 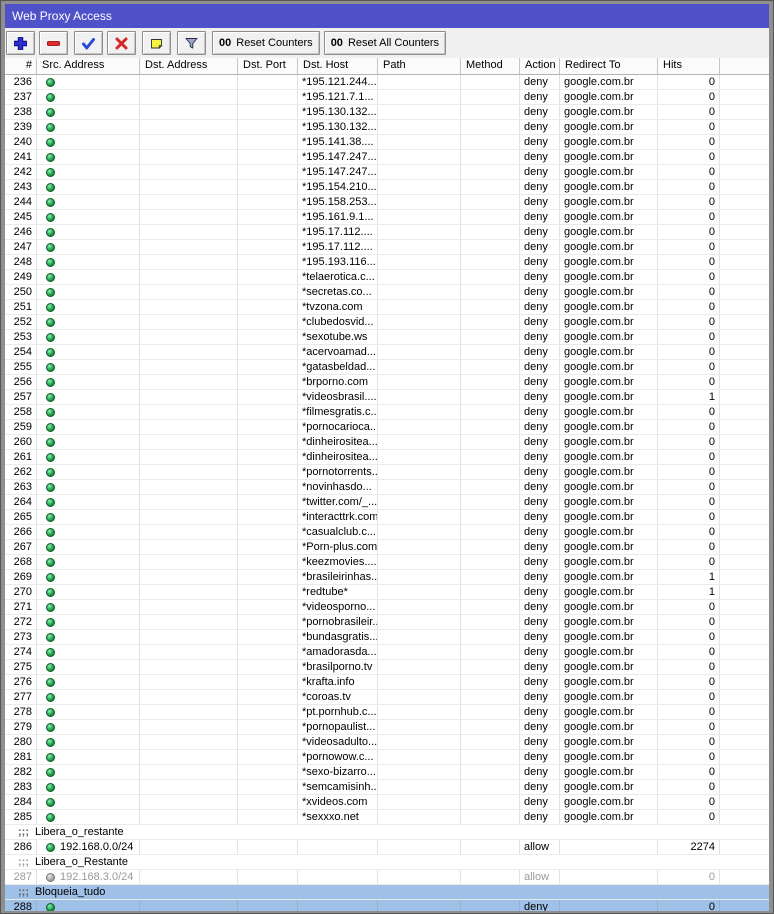 What do you see at coordinates (540, 66) in the screenshot?
I see `column-header-action: Action` at bounding box center [540, 66].